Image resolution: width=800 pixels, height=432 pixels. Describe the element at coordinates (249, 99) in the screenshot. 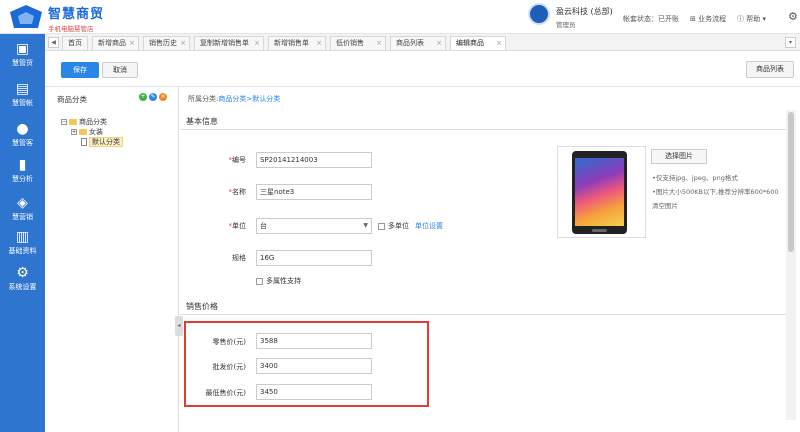

I see `breadcrumb-path: 商品分类>默认分类` at that location.